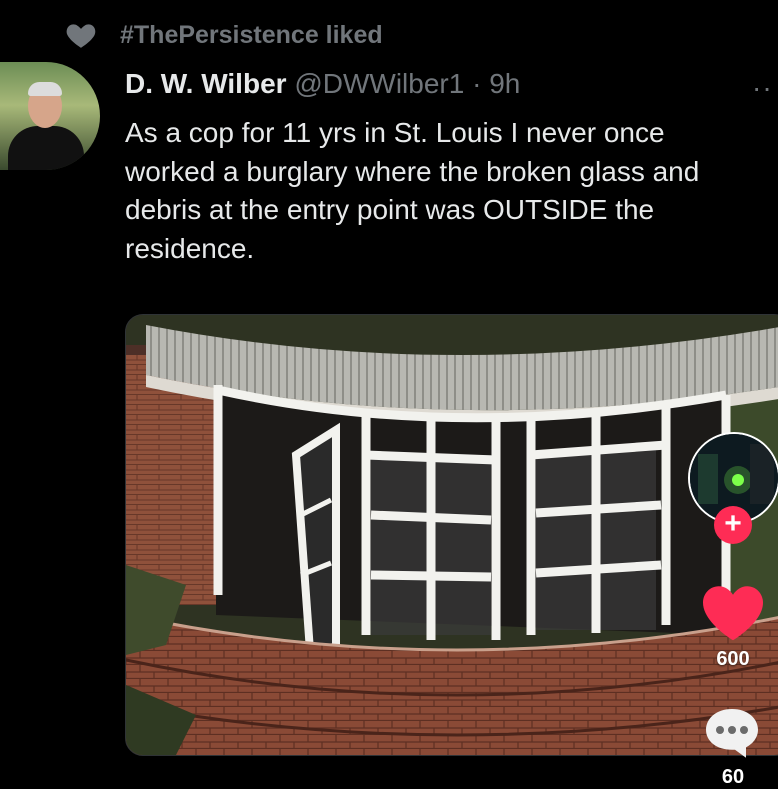 This screenshot has width=778, height=789. I want to click on like-heart-icon, so click(733, 613).